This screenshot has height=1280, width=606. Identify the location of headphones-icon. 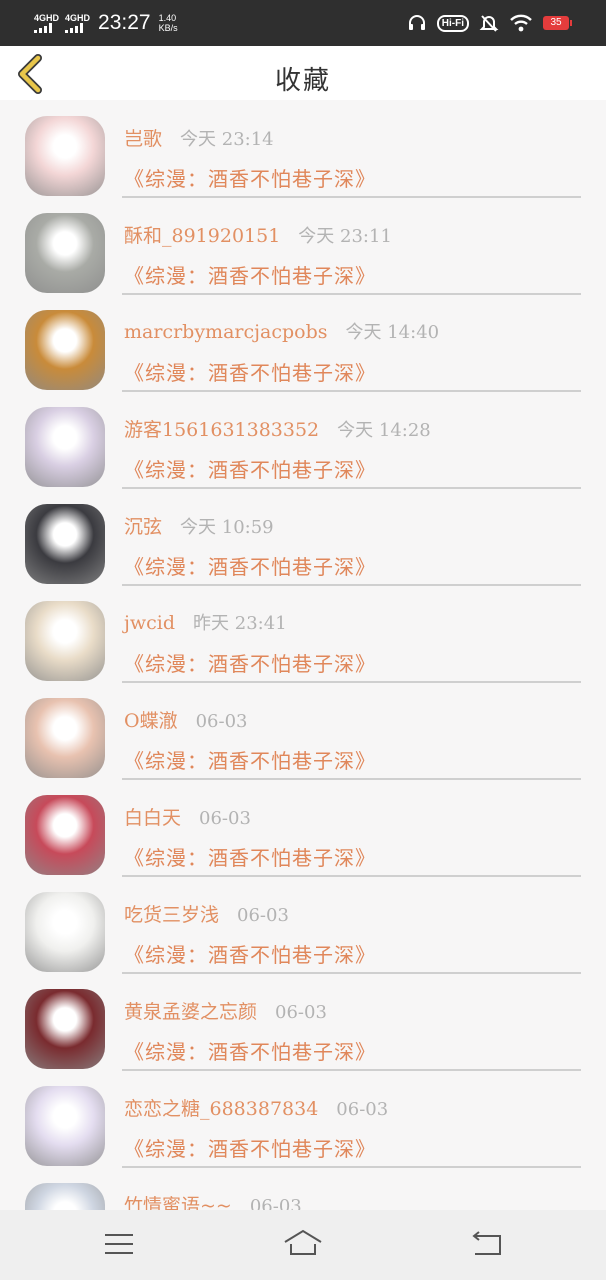
(416, 22).